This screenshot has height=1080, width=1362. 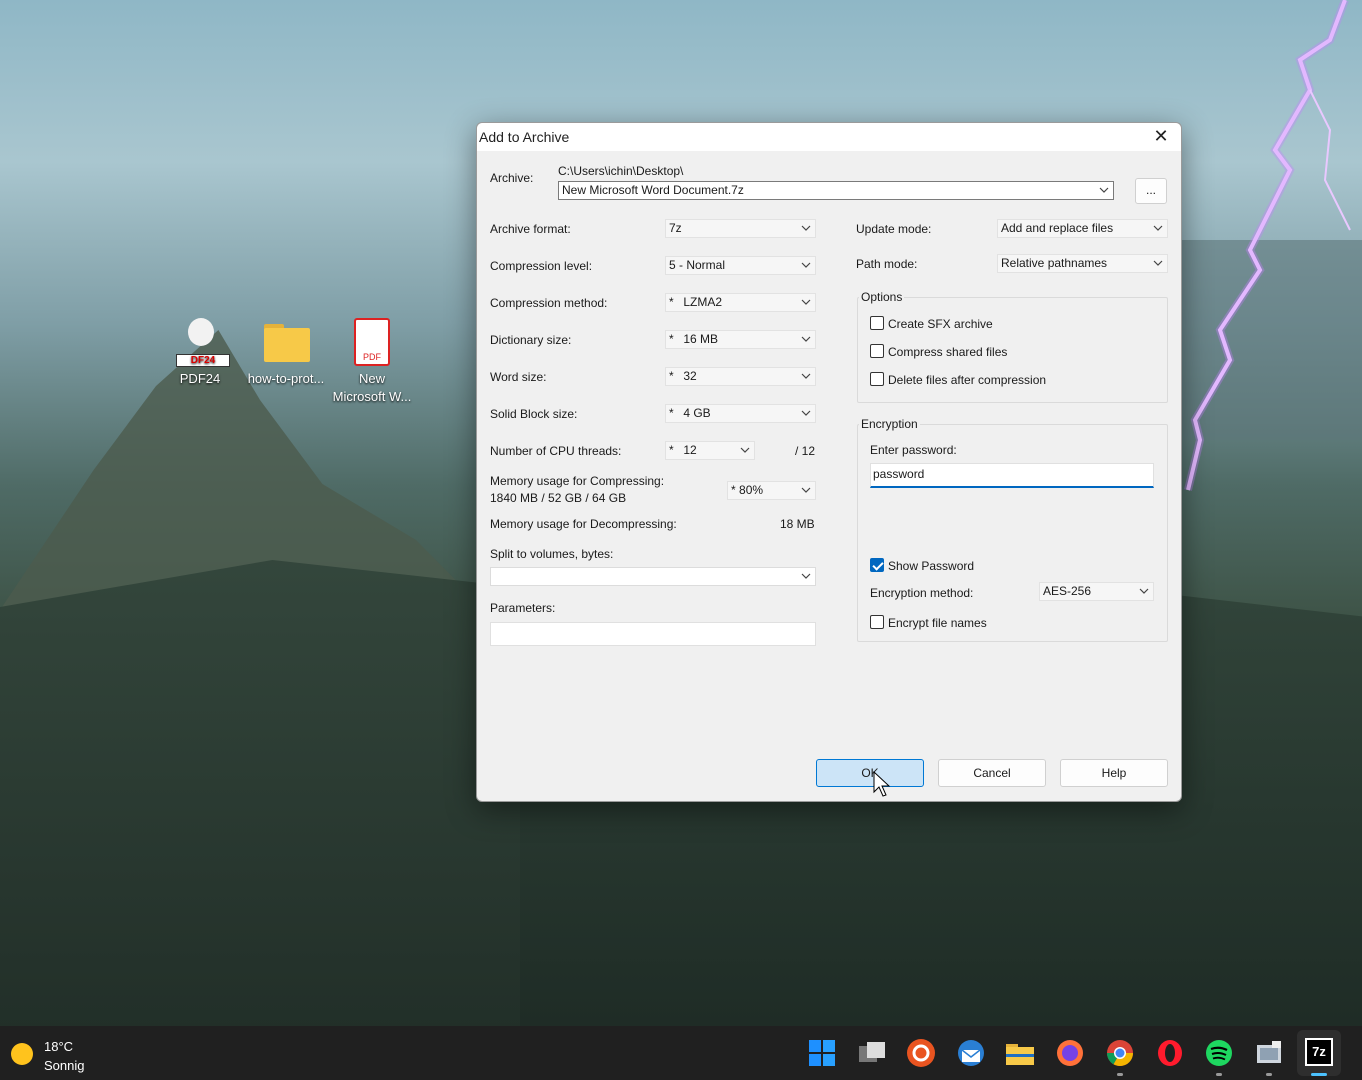 I want to click on opera-icon, so click(x=1170, y=1053).